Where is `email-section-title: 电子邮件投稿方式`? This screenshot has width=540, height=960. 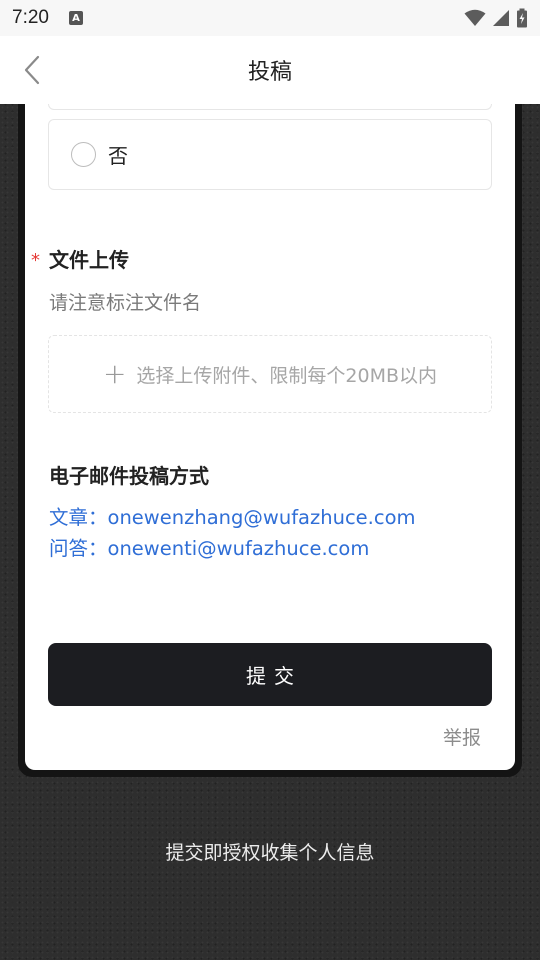 email-section-title: 电子邮件投稿方式 is located at coordinates (129, 476).